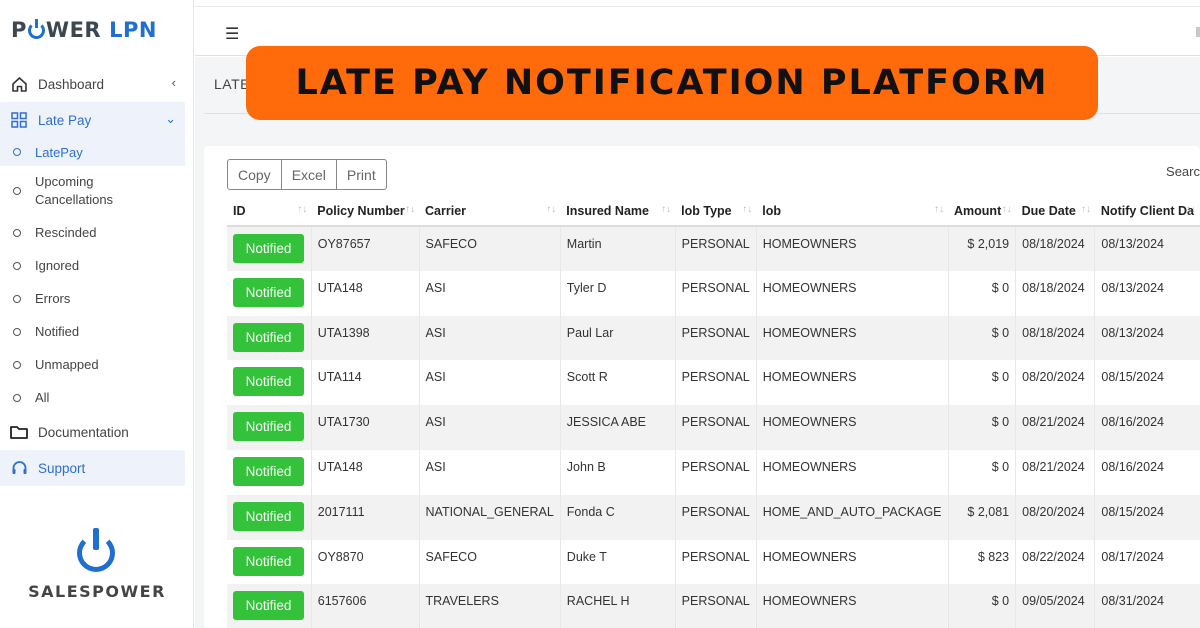 This screenshot has height=628, width=1200. I want to click on column-header: lob ↑↓, so click(852, 211).